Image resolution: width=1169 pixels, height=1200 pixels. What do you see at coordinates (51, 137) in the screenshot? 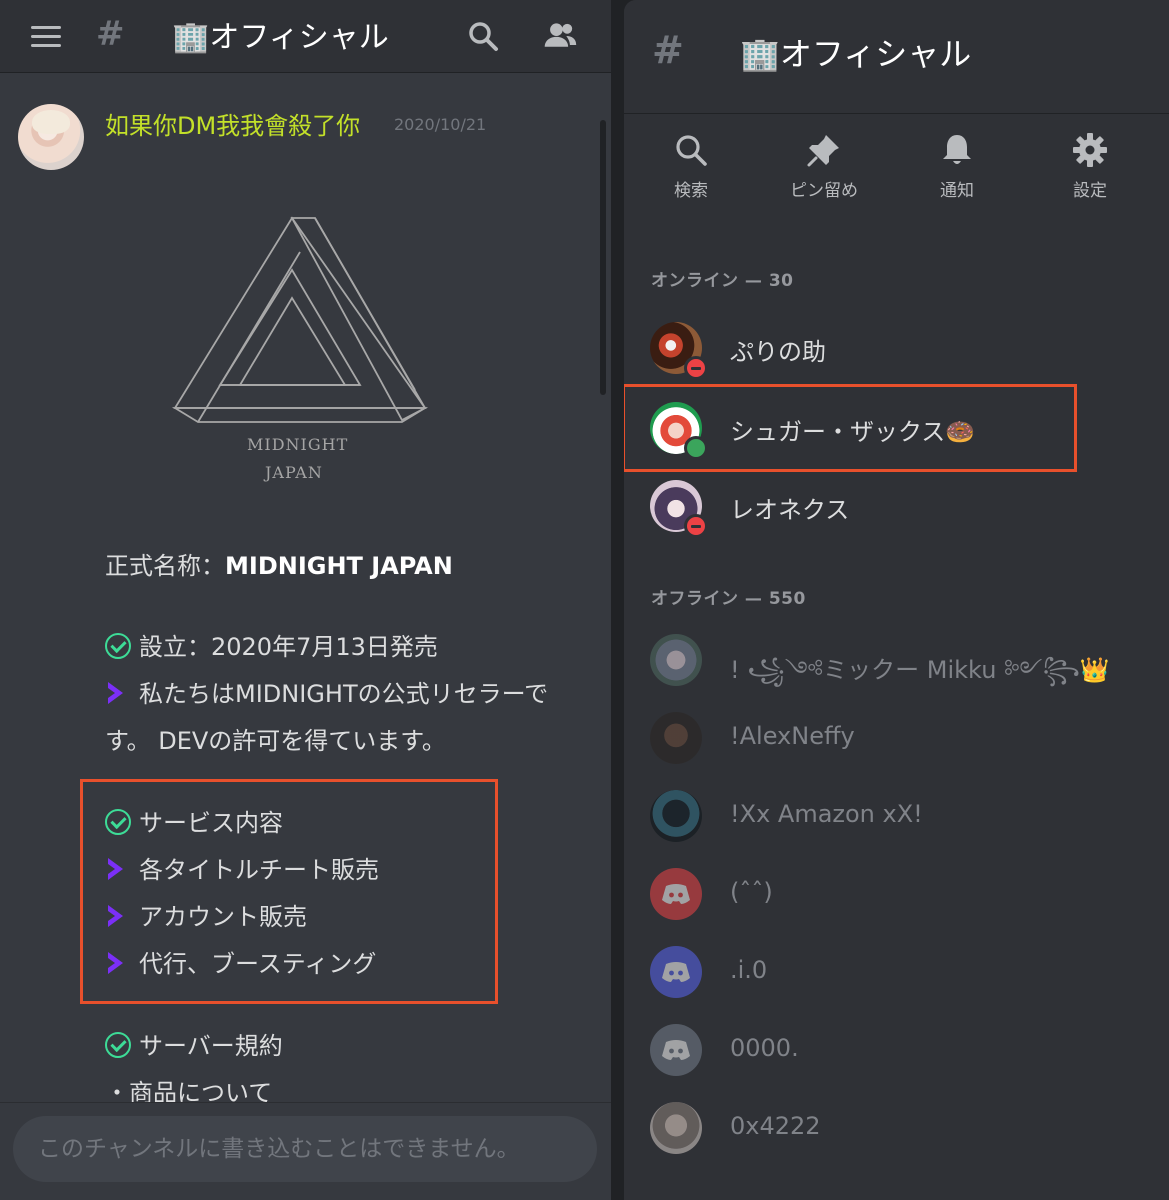
I see `author-avatar` at bounding box center [51, 137].